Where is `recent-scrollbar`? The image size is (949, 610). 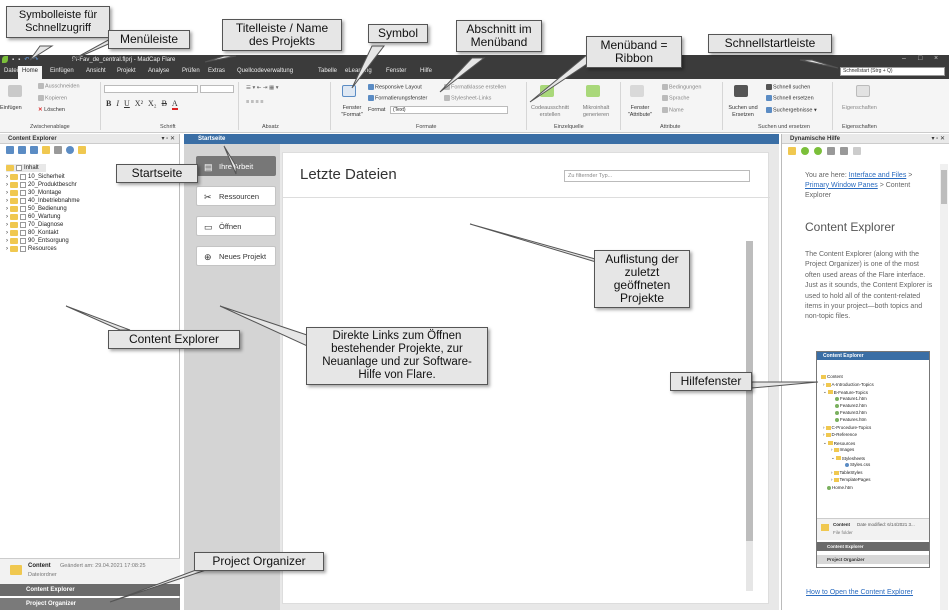 recent-scrollbar is located at coordinates (749, 416).